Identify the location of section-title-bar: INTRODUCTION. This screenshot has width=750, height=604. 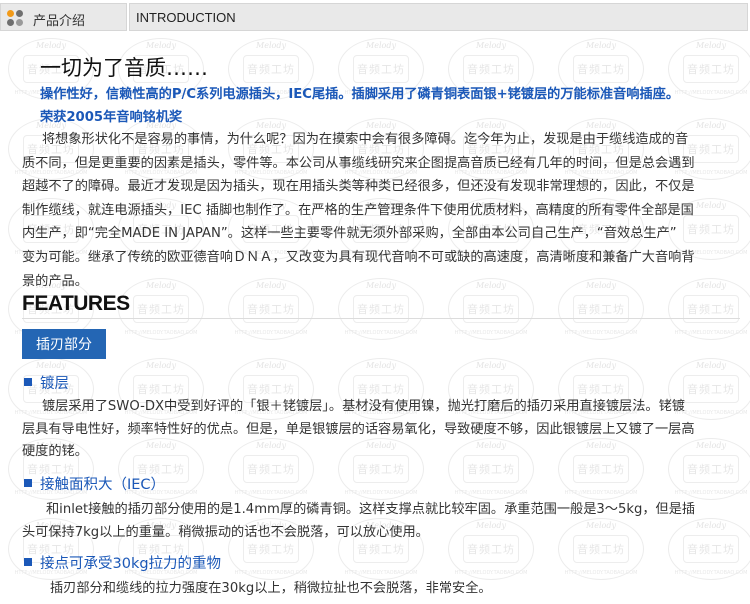
(438, 17).